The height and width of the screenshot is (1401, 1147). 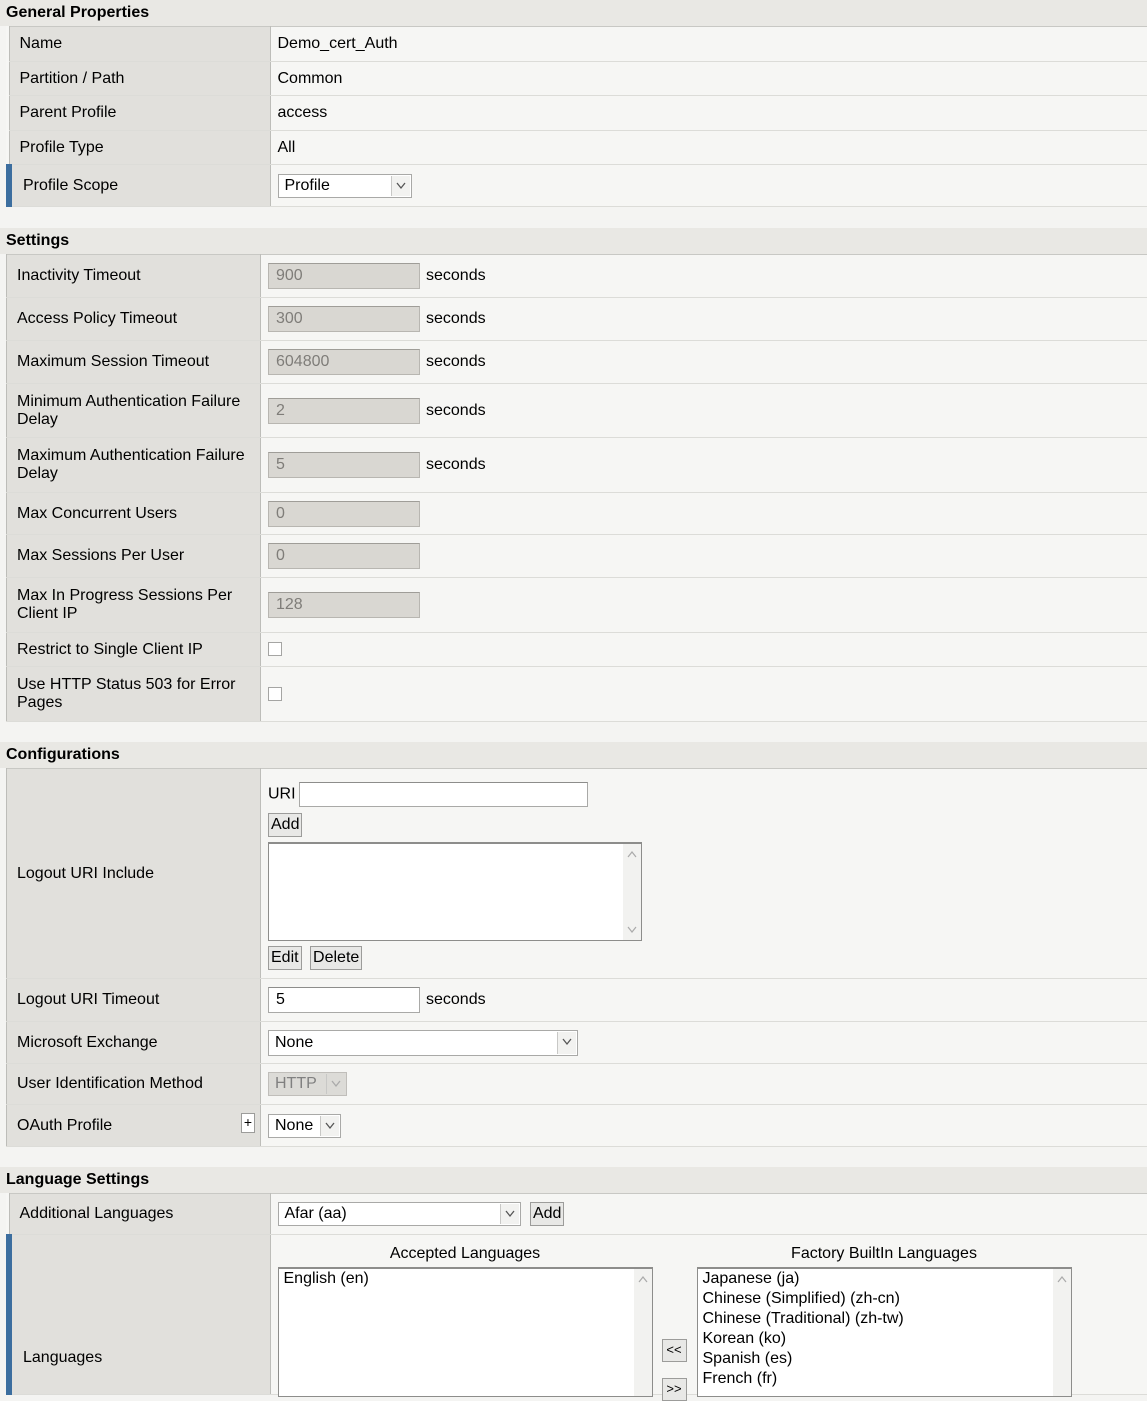 What do you see at coordinates (139, 1214) in the screenshot?
I see `additional-languages-label: Additional Languages` at bounding box center [139, 1214].